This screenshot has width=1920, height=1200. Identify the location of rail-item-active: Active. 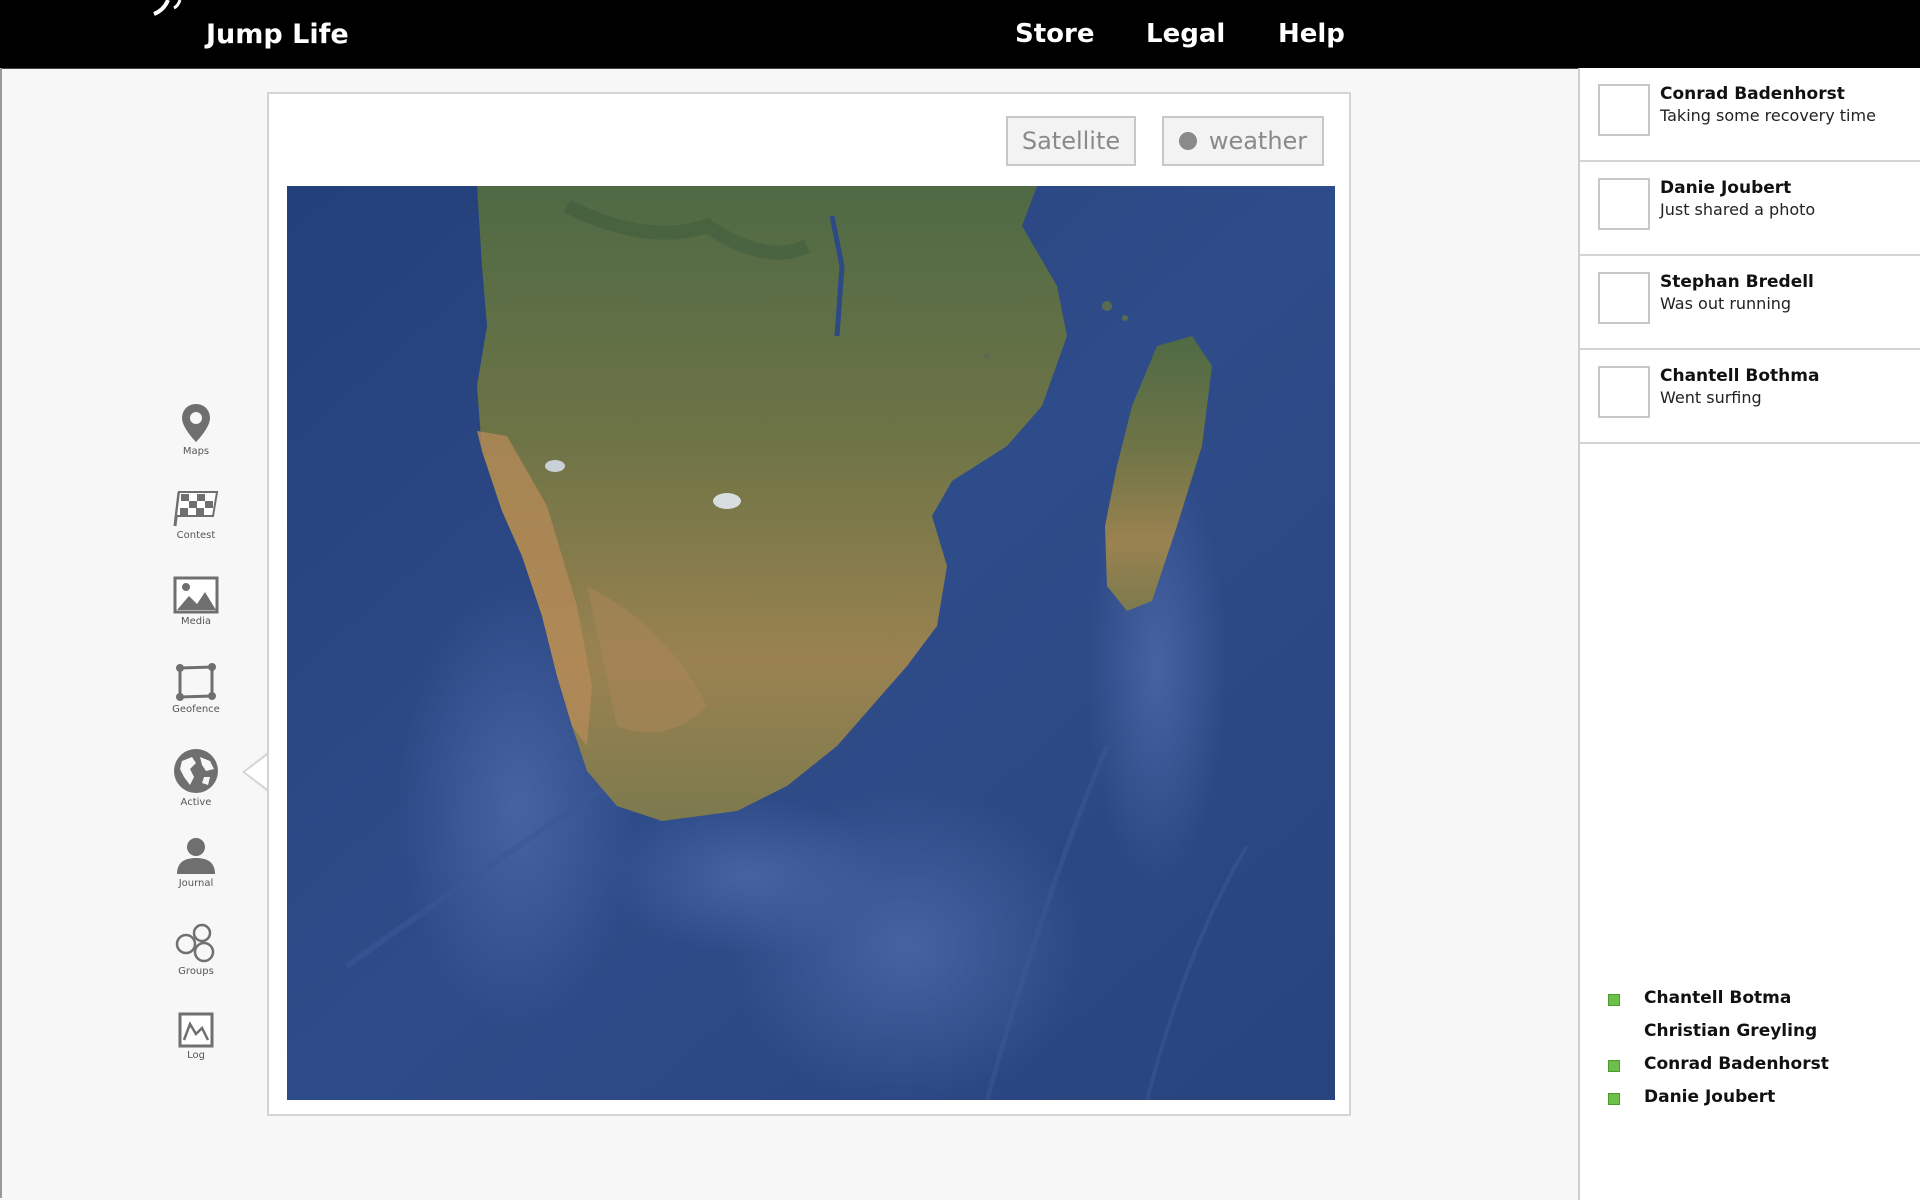
(196, 777).